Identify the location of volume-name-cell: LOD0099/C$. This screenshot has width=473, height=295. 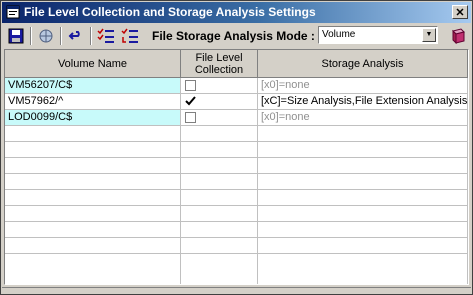
(93, 118).